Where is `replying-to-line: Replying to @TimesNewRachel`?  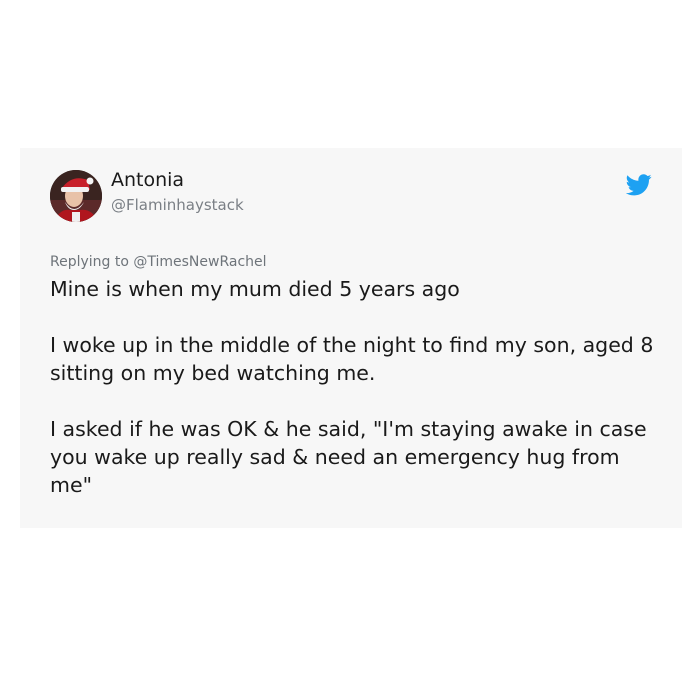 replying-to-line: Replying to @TimesNewRachel is located at coordinates (158, 262).